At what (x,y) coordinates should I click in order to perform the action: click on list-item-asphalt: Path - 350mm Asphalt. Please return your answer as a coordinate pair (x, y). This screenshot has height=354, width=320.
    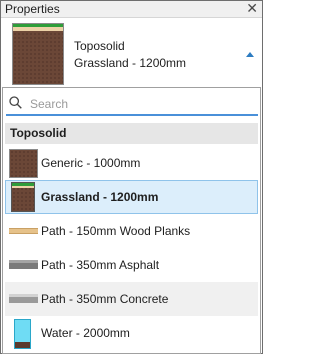
    Looking at the image, I should click on (131, 265).